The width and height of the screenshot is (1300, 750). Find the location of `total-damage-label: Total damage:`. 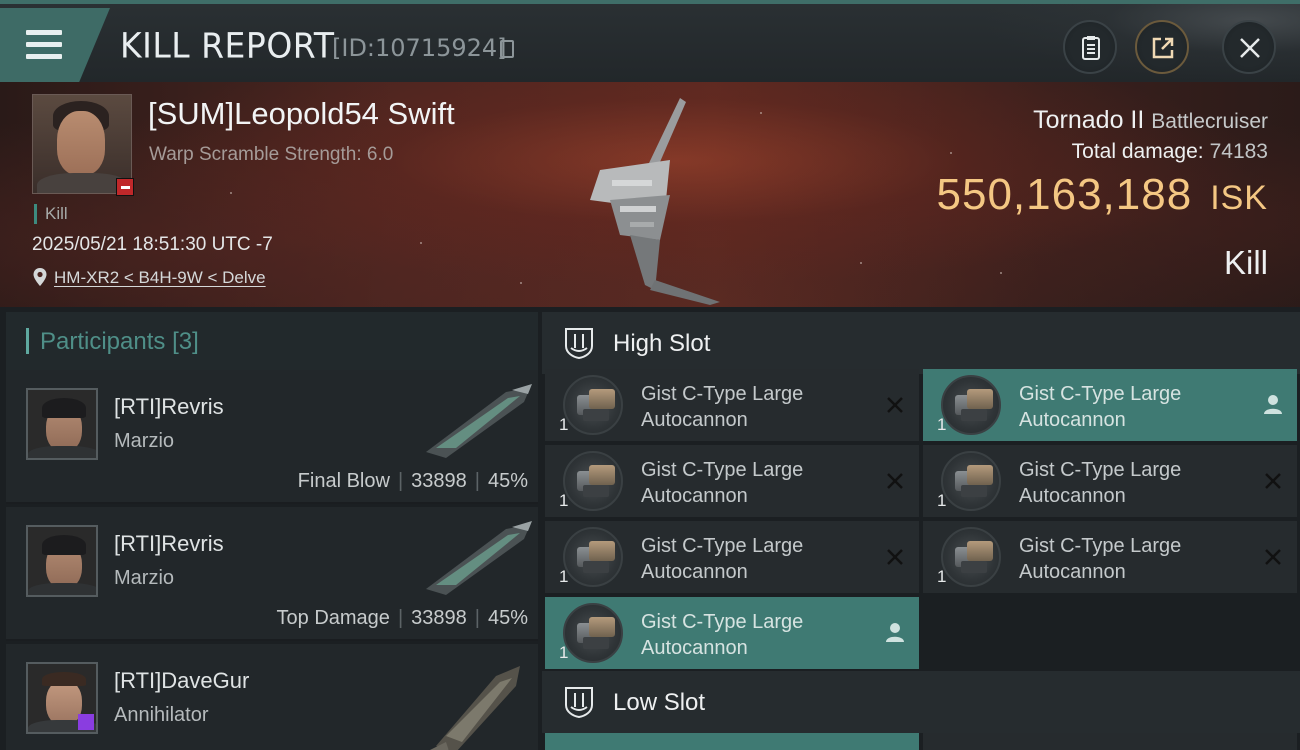

total-damage-label: Total damage: is located at coordinates (1137, 151).